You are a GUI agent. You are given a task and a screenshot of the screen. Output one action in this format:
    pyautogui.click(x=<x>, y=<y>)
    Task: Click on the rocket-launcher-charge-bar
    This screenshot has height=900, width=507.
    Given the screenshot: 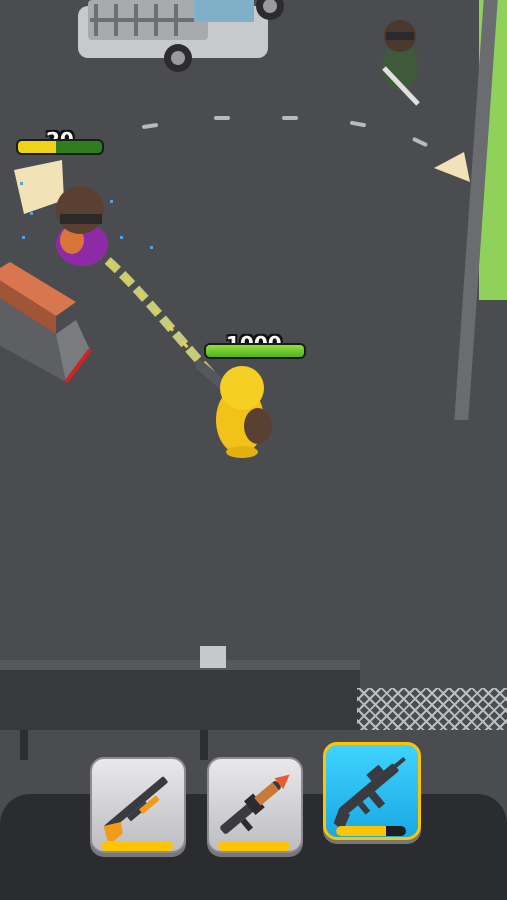 What is the action you would take?
    pyautogui.click(x=254, y=846)
    